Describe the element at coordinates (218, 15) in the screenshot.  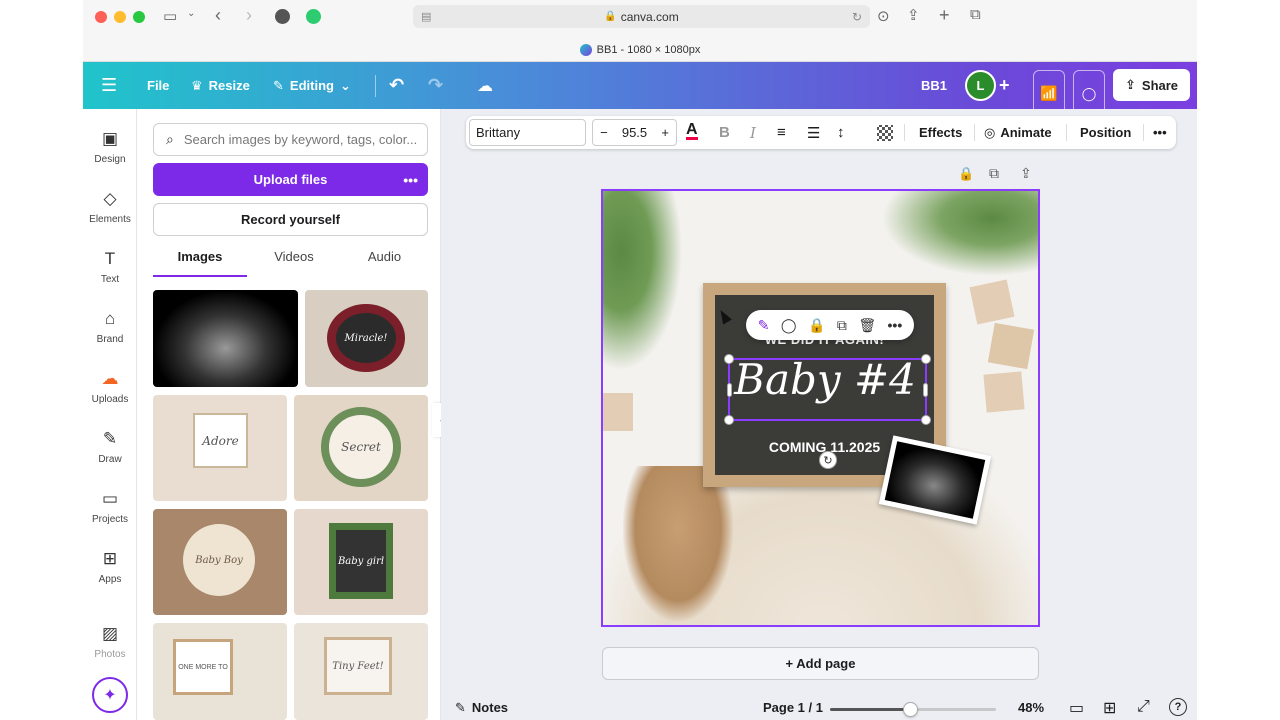
I see `back-icon: ‹` at that location.